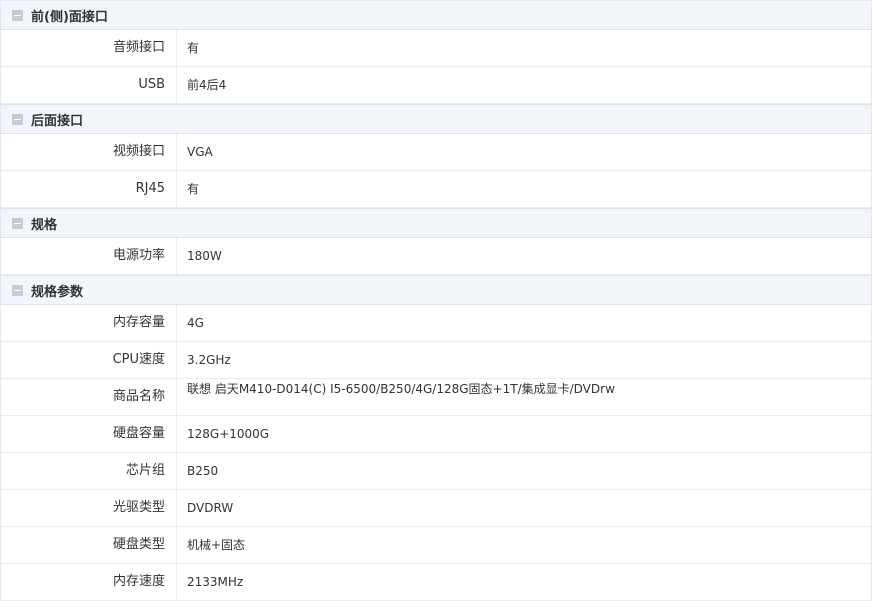 This screenshot has height=609, width=873. Describe the element at coordinates (210, 508) in the screenshot. I see `row-value: DVDRW` at that location.